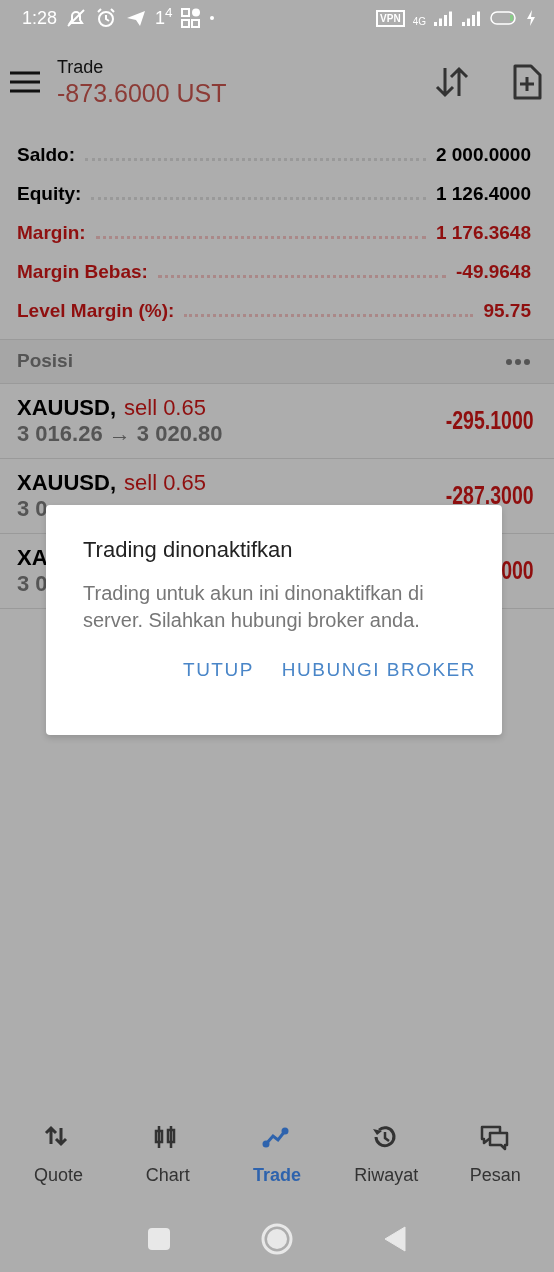  Describe the element at coordinates (378, 670) in the screenshot. I see `contact-broker-button: HUBUNGI BROKER` at that location.